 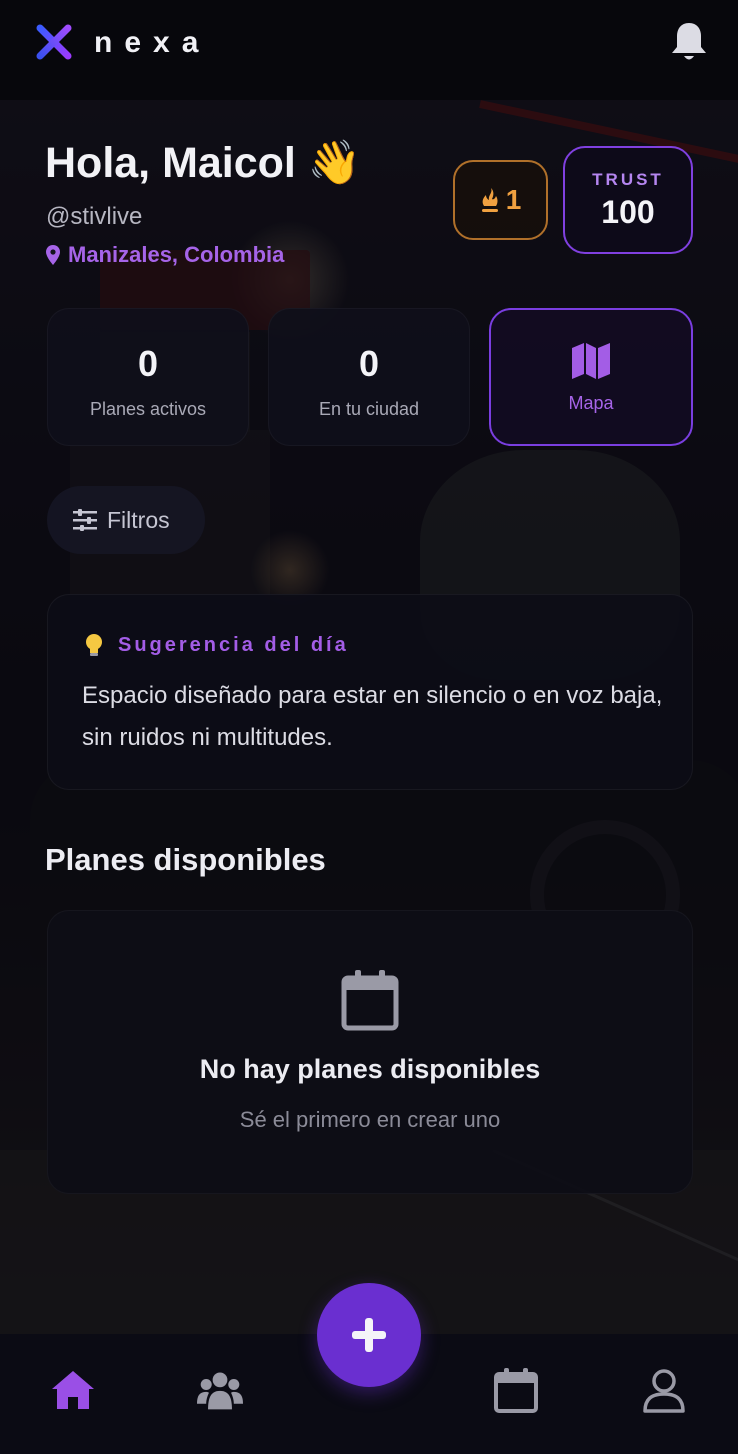 I want to click on bell-icon, so click(x=689, y=42).